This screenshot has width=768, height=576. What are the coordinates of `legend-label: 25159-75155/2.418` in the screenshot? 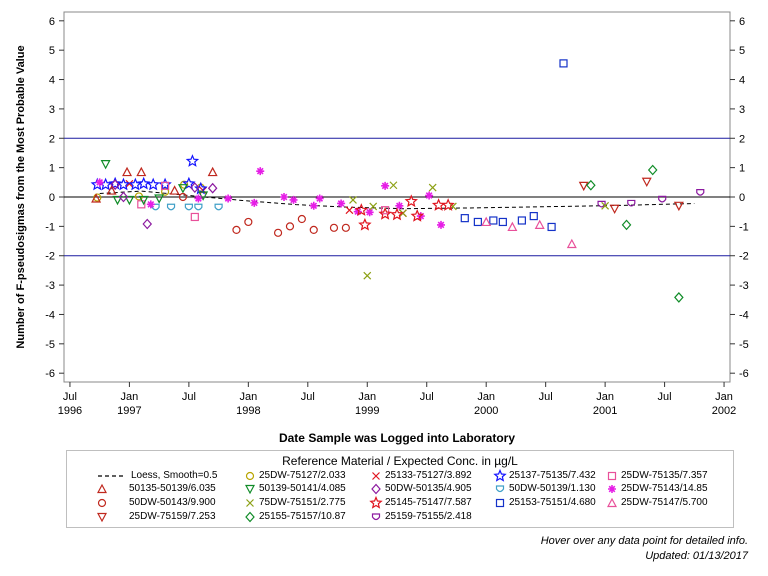 It's located at (428, 516).